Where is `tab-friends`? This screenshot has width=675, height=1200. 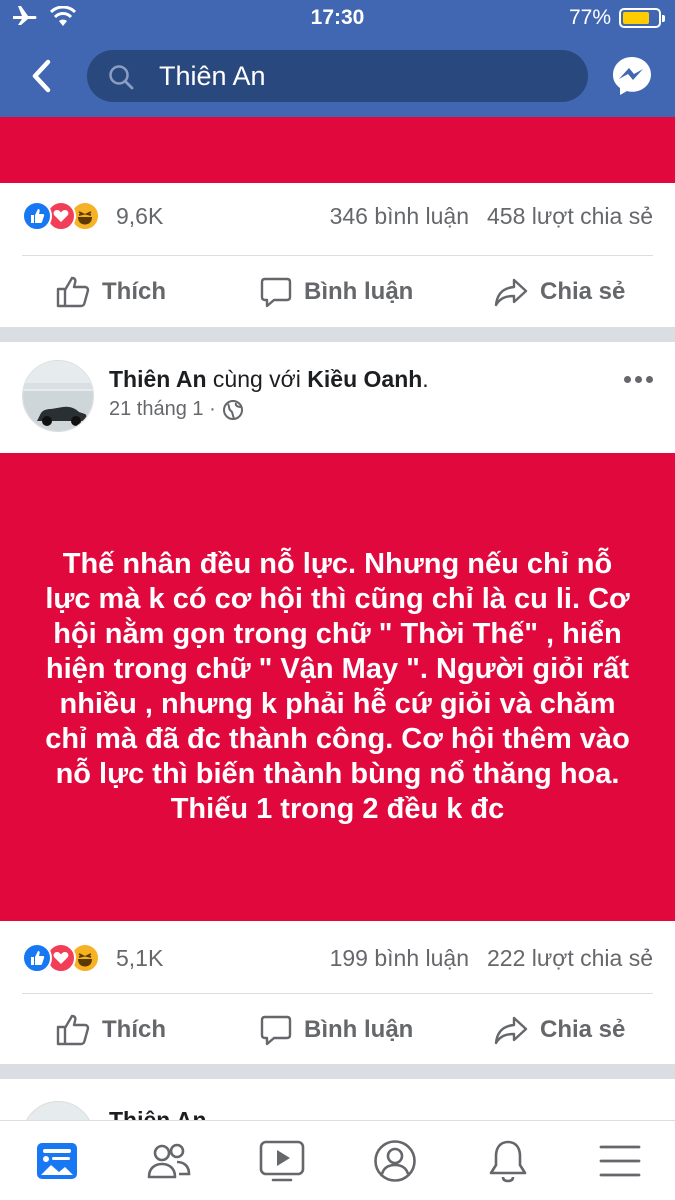 tab-friends is located at coordinates (169, 1161).